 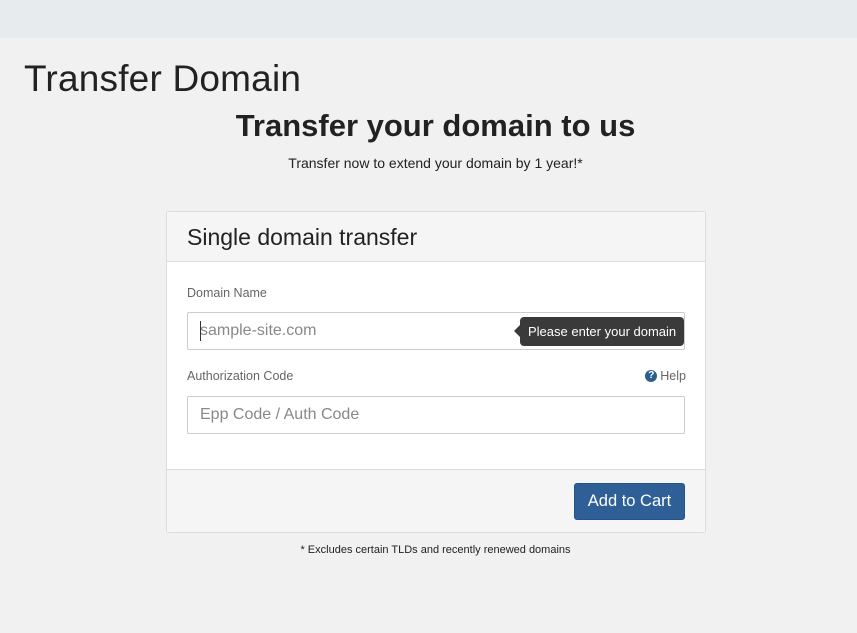 What do you see at coordinates (436, 500) in the screenshot?
I see `panel-footer: Add to Cart` at bounding box center [436, 500].